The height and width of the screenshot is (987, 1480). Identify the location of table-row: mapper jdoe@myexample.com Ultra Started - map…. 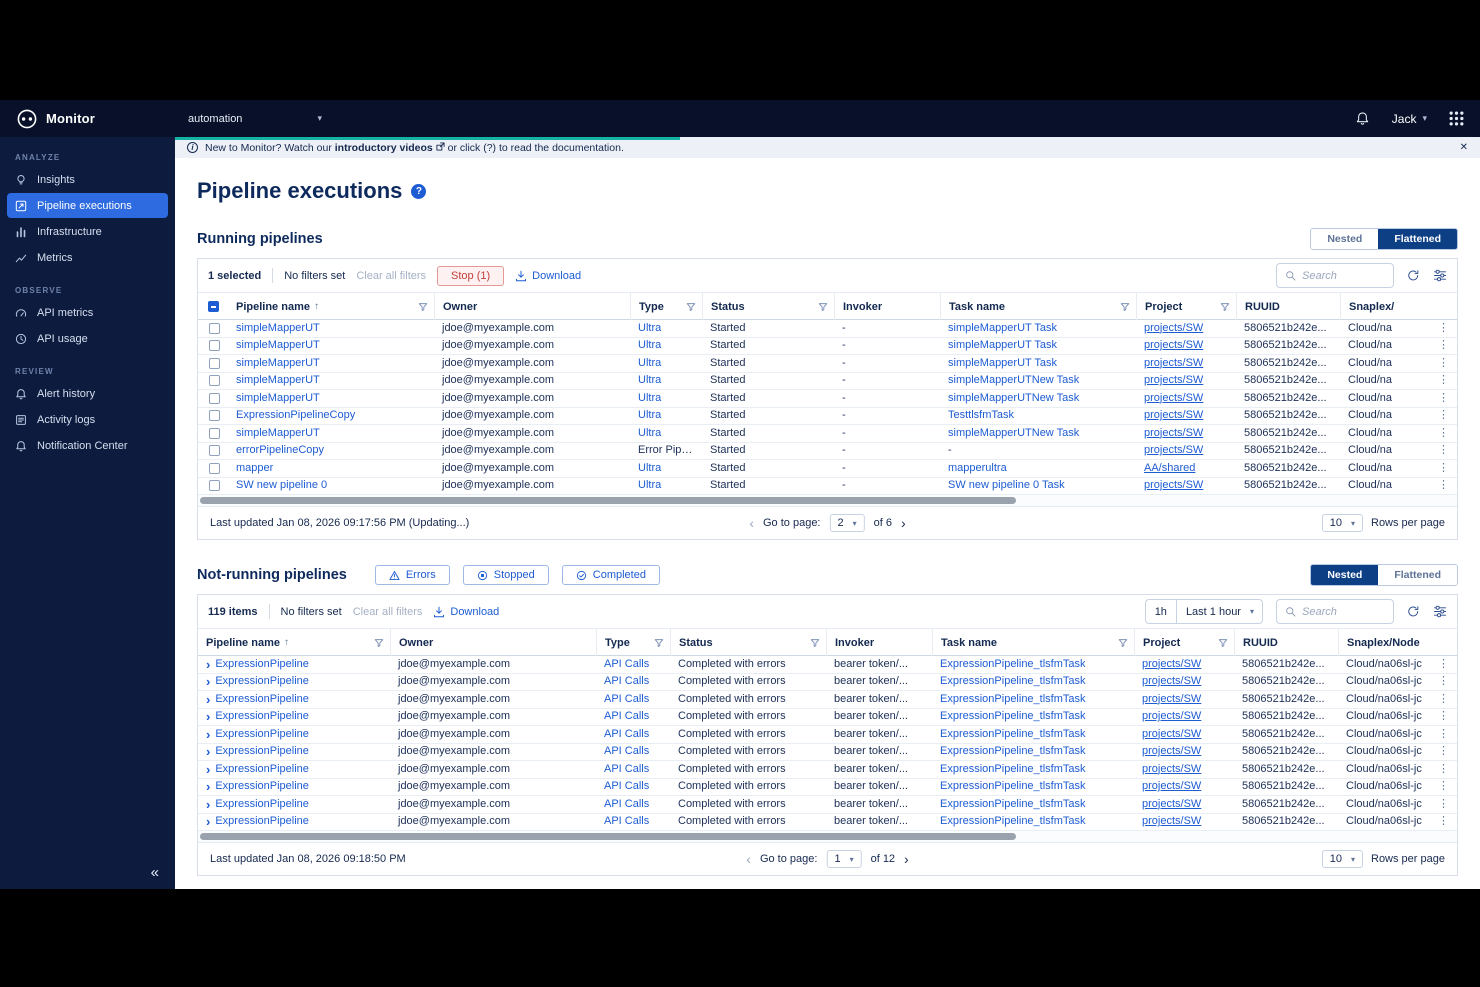
(827, 469).